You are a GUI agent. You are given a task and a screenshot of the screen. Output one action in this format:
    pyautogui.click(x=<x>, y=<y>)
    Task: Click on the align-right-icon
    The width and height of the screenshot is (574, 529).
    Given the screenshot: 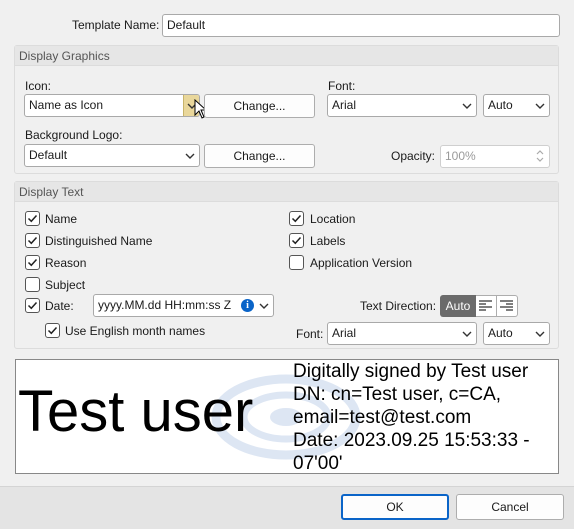 What is the action you would take?
    pyautogui.click(x=506, y=305)
    